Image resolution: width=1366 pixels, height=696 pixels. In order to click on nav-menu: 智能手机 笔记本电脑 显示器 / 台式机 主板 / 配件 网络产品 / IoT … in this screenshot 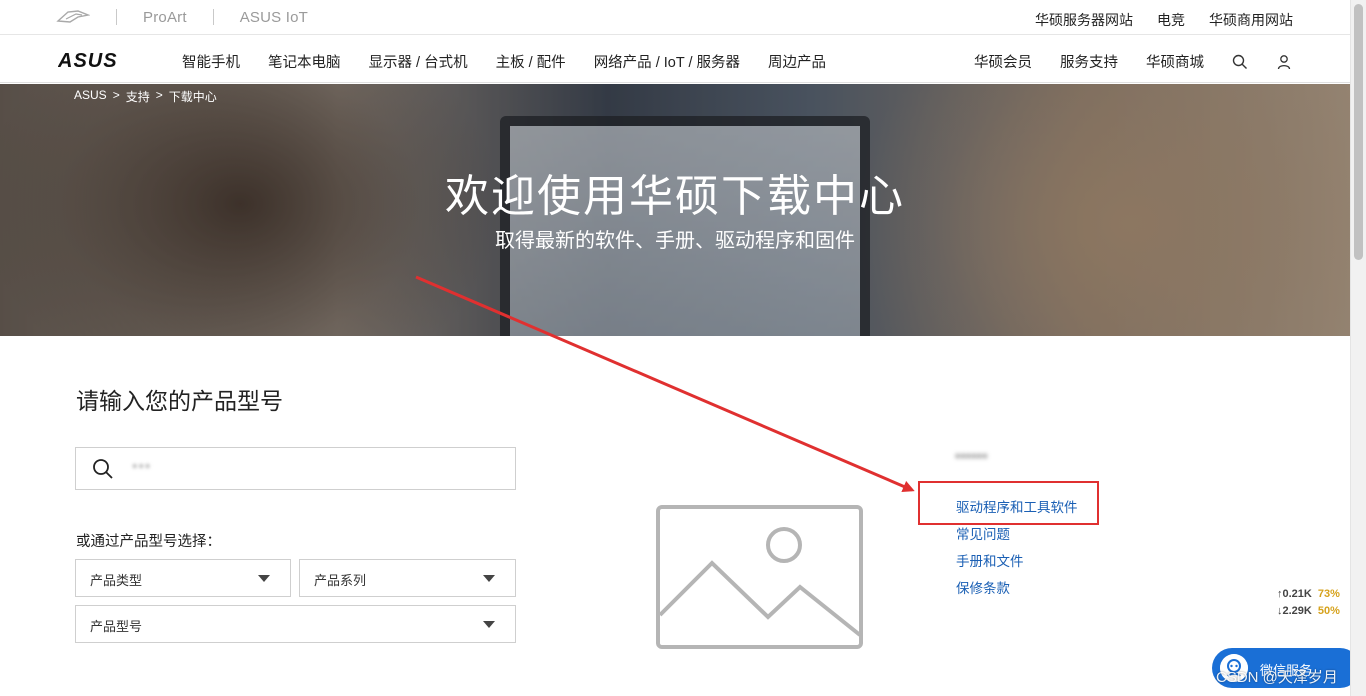, I will do `click(504, 61)`.